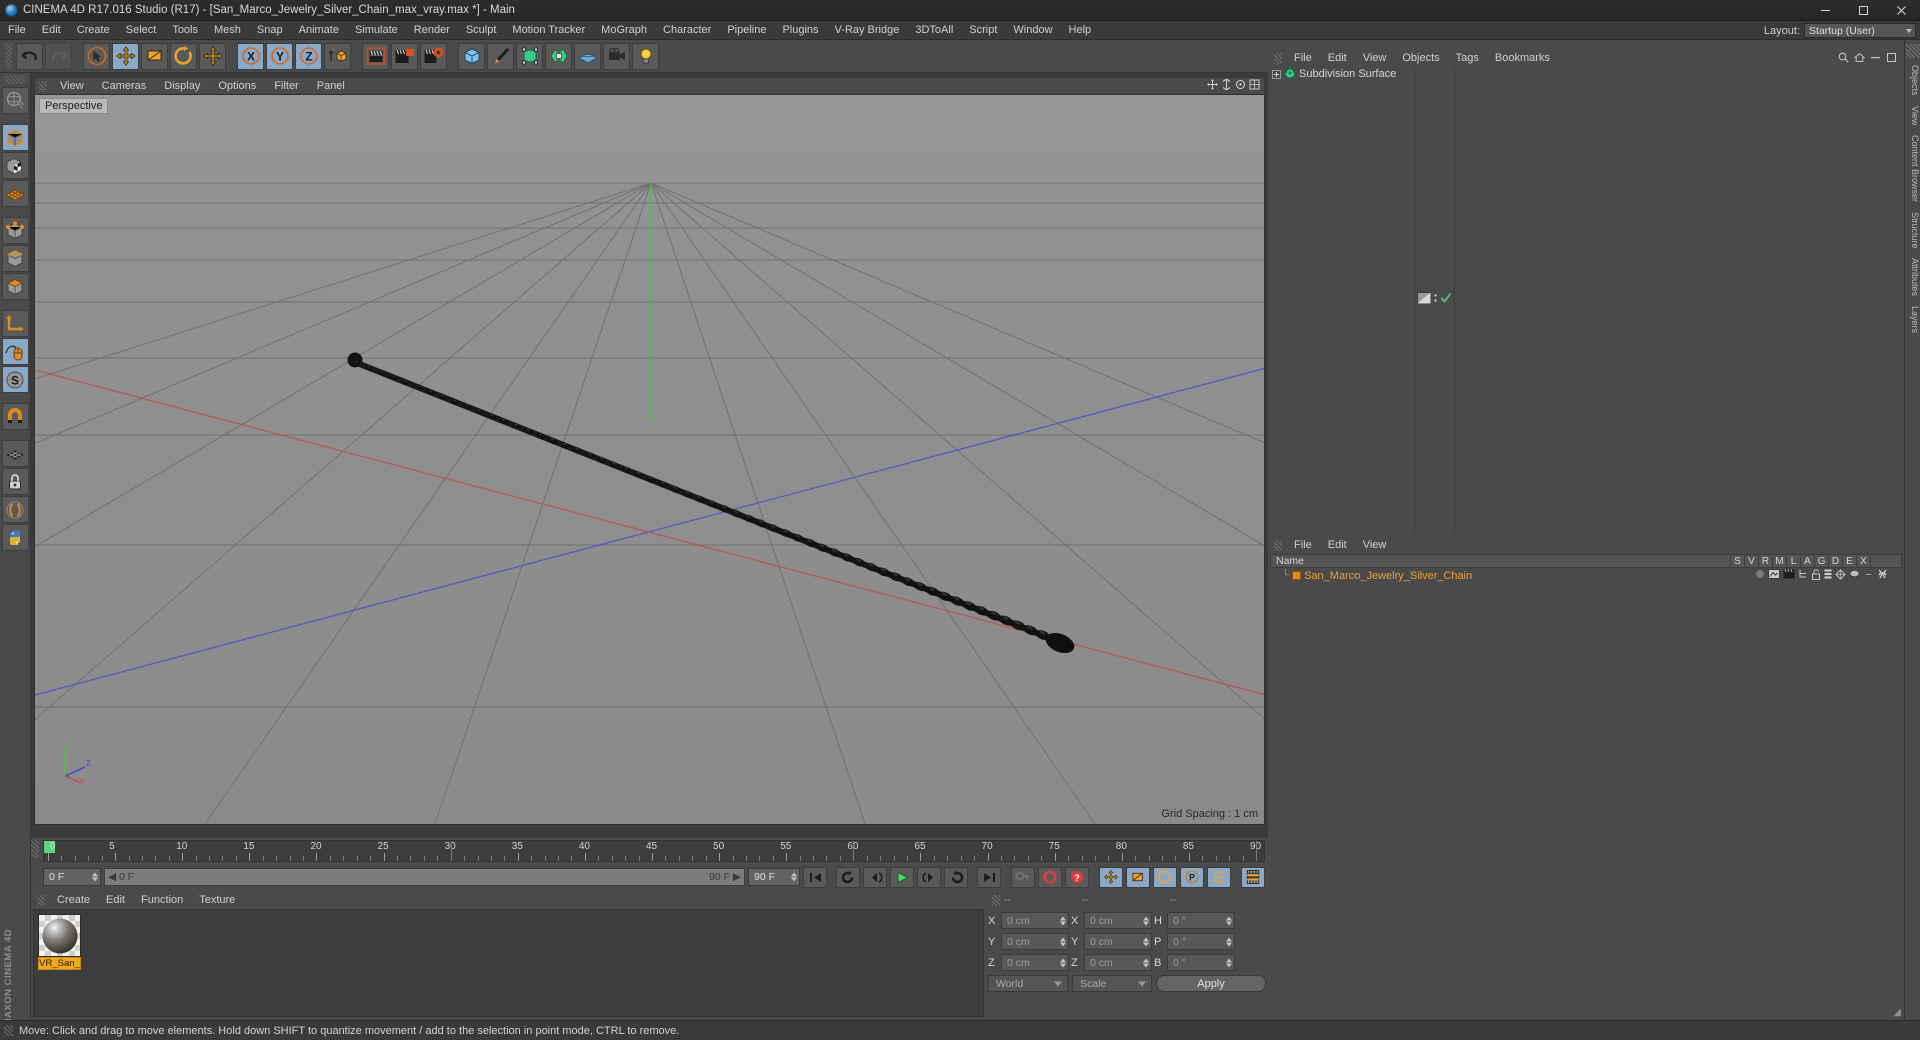 This screenshot has height=1040, width=1920. What do you see at coordinates (1843, 59) in the screenshot?
I see `search-icon` at bounding box center [1843, 59].